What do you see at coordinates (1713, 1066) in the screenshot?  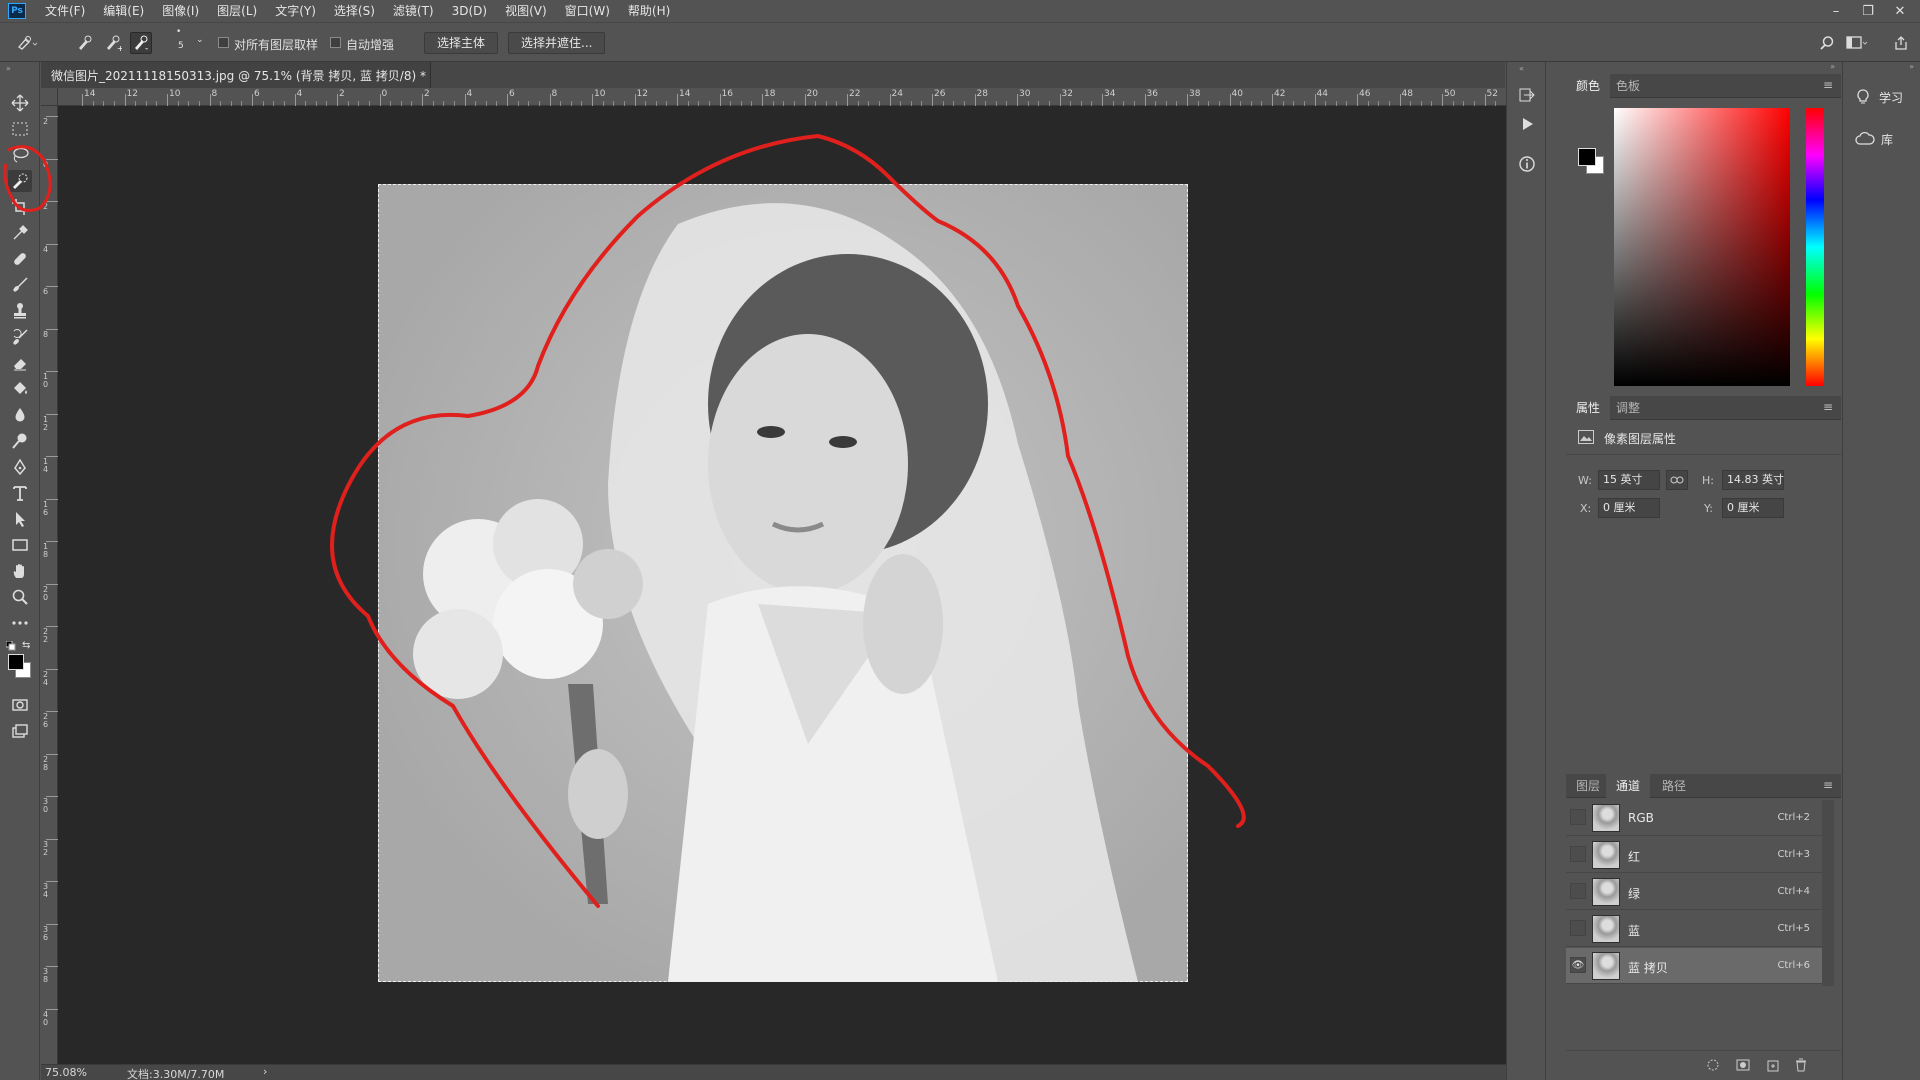 I see `load-channel-as-selection-icon` at bounding box center [1713, 1066].